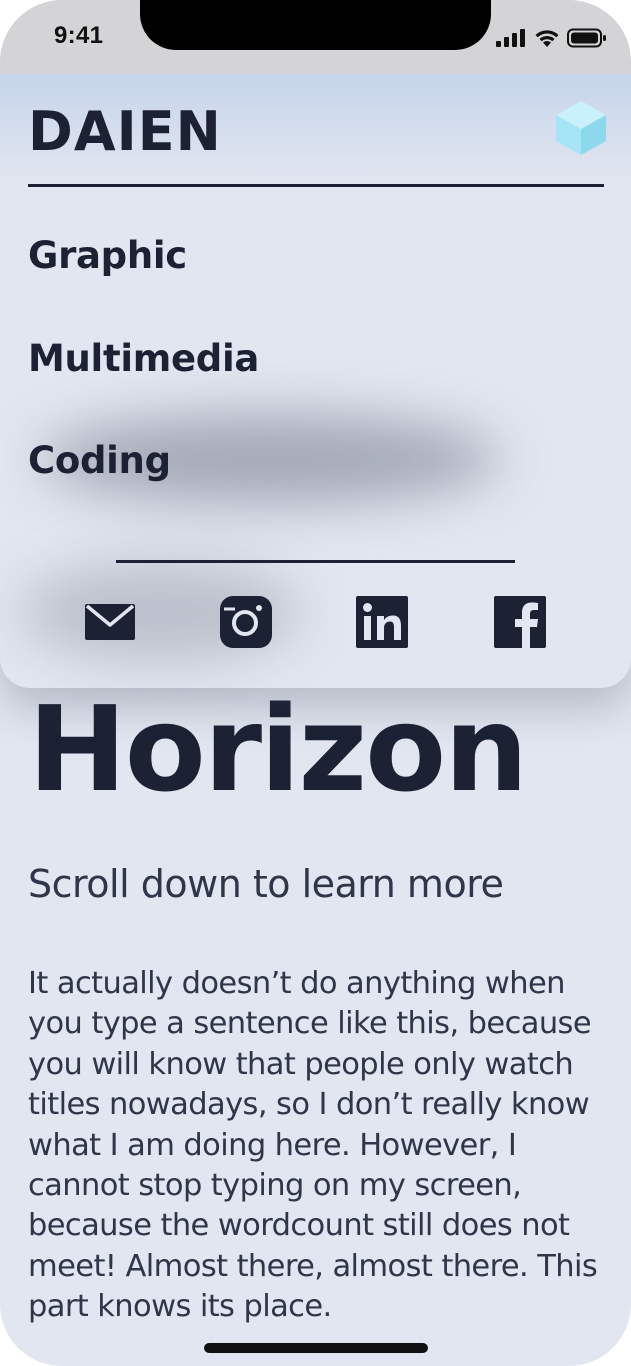 The height and width of the screenshot is (1366, 631). I want to click on linkedin-icon, so click(382, 622).